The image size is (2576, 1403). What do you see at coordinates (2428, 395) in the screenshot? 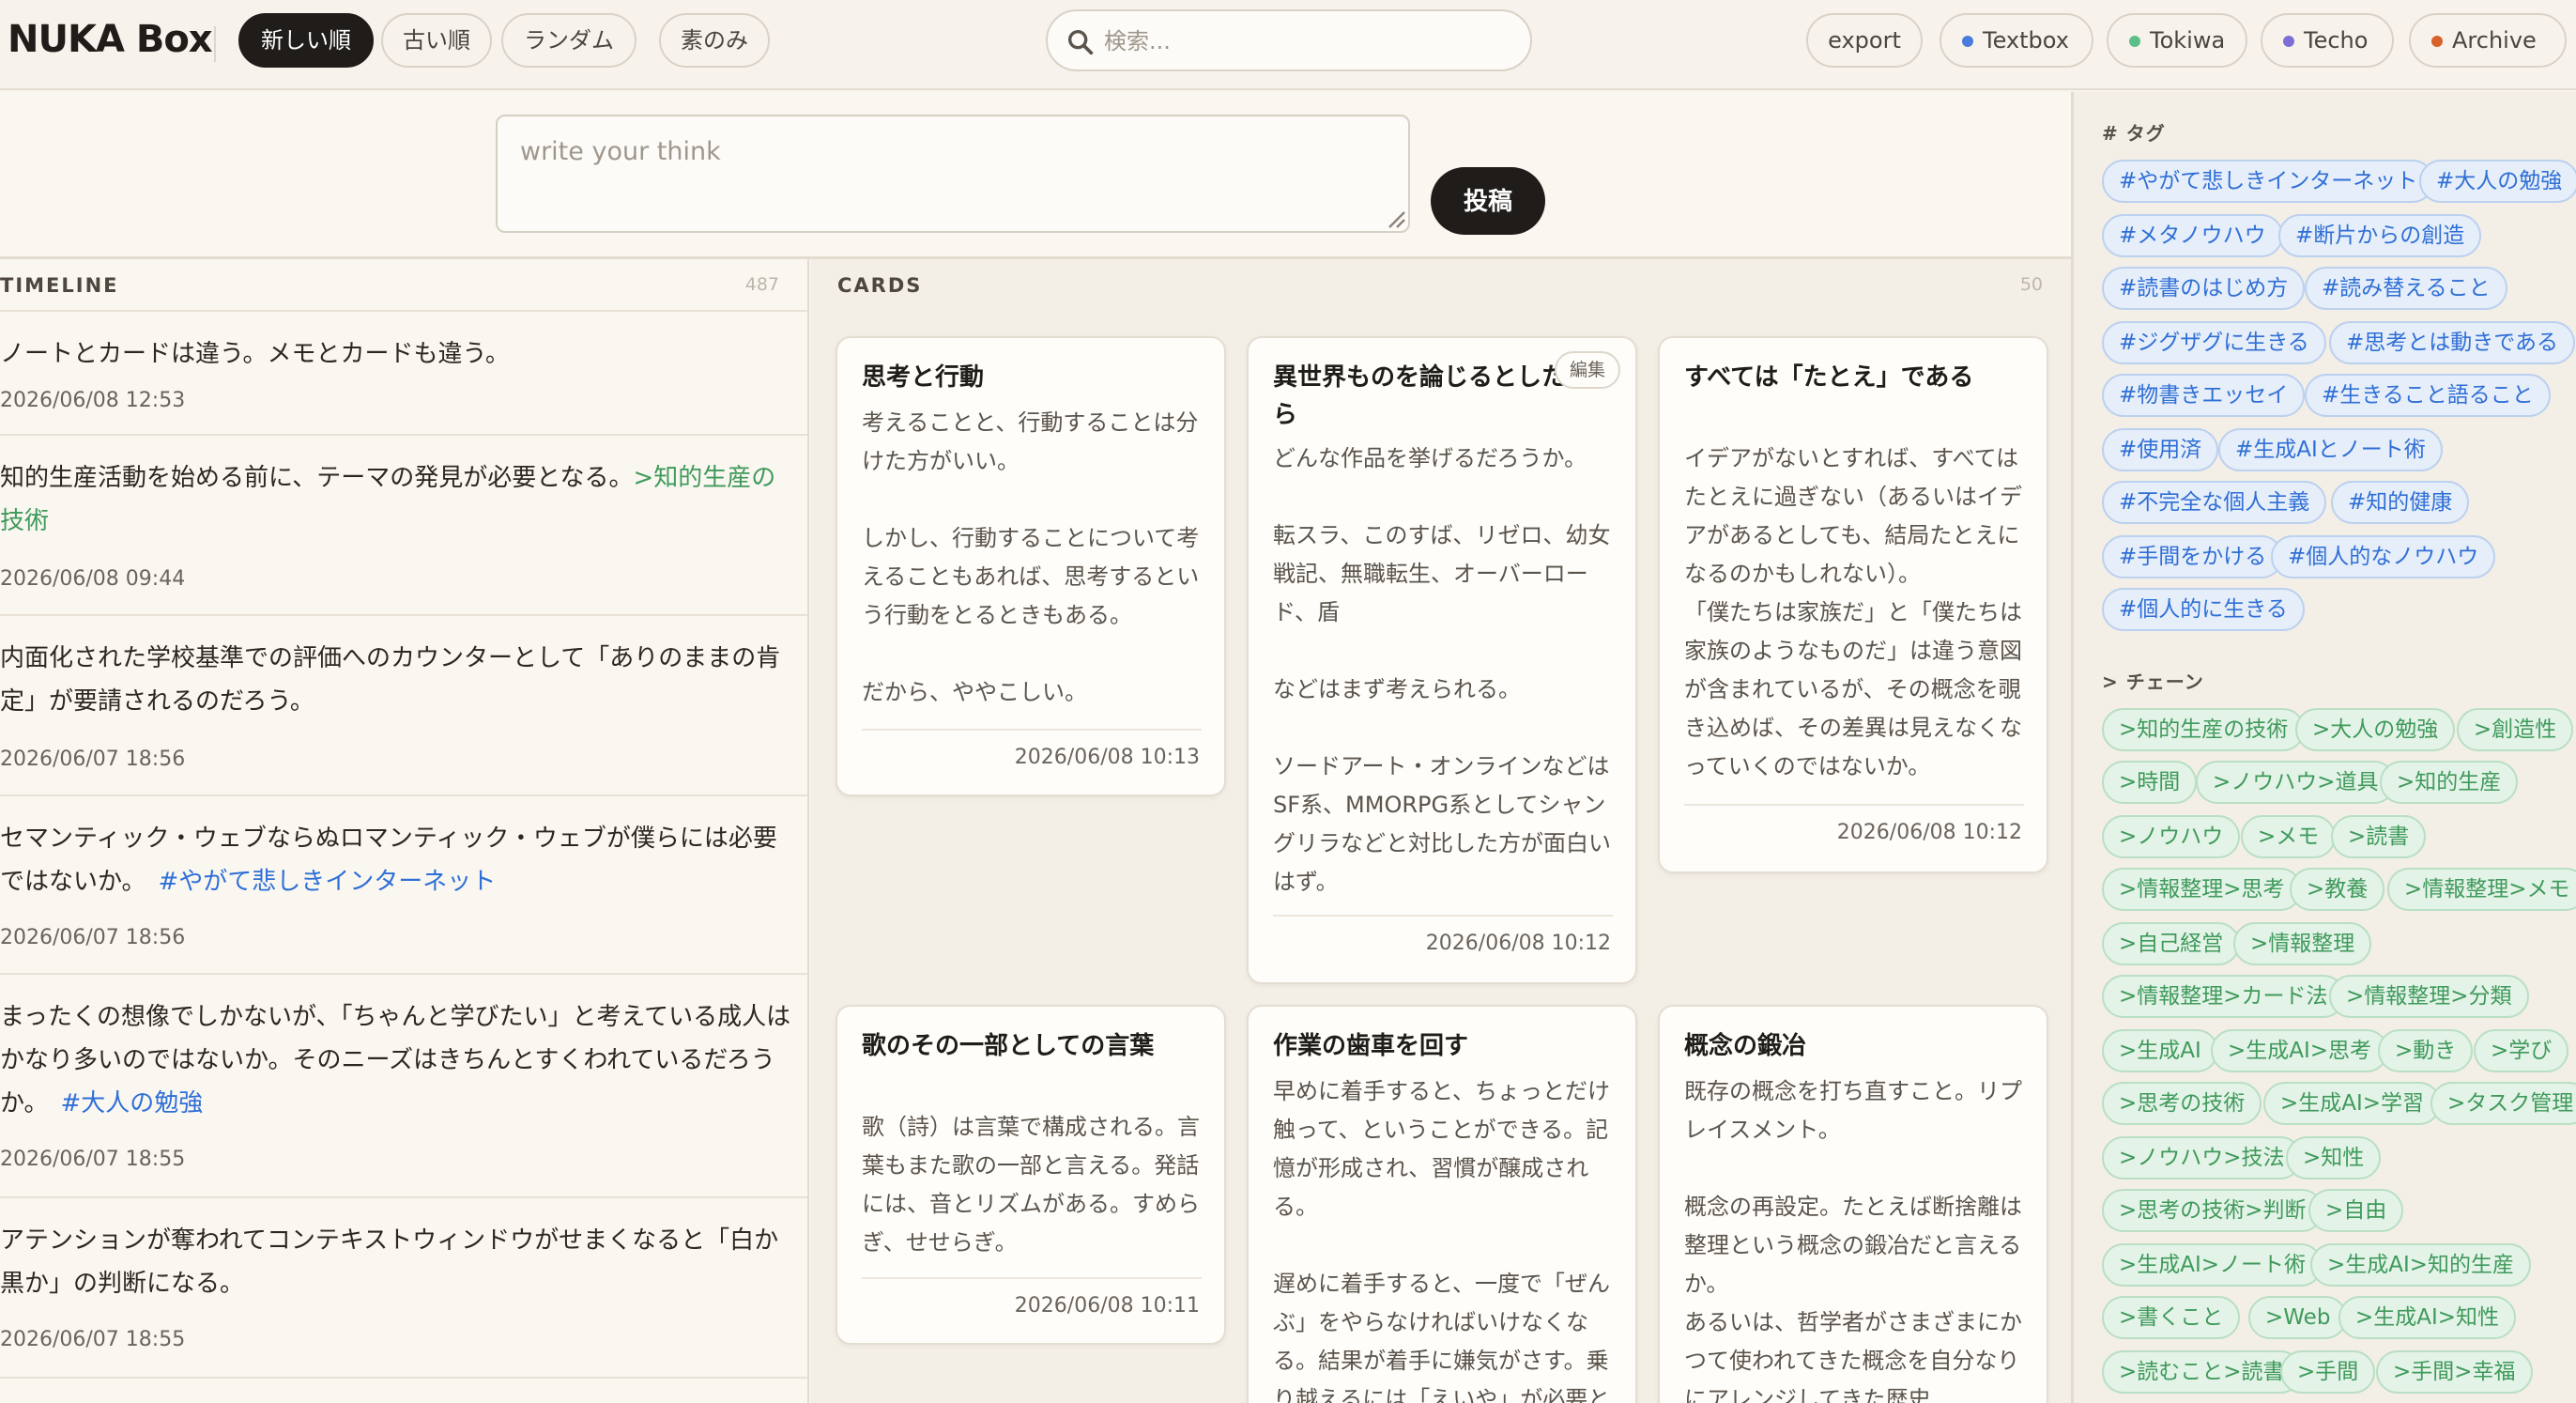
I see `sidebar-tag: #生きること語ること` at bounding box center [2428, 395].